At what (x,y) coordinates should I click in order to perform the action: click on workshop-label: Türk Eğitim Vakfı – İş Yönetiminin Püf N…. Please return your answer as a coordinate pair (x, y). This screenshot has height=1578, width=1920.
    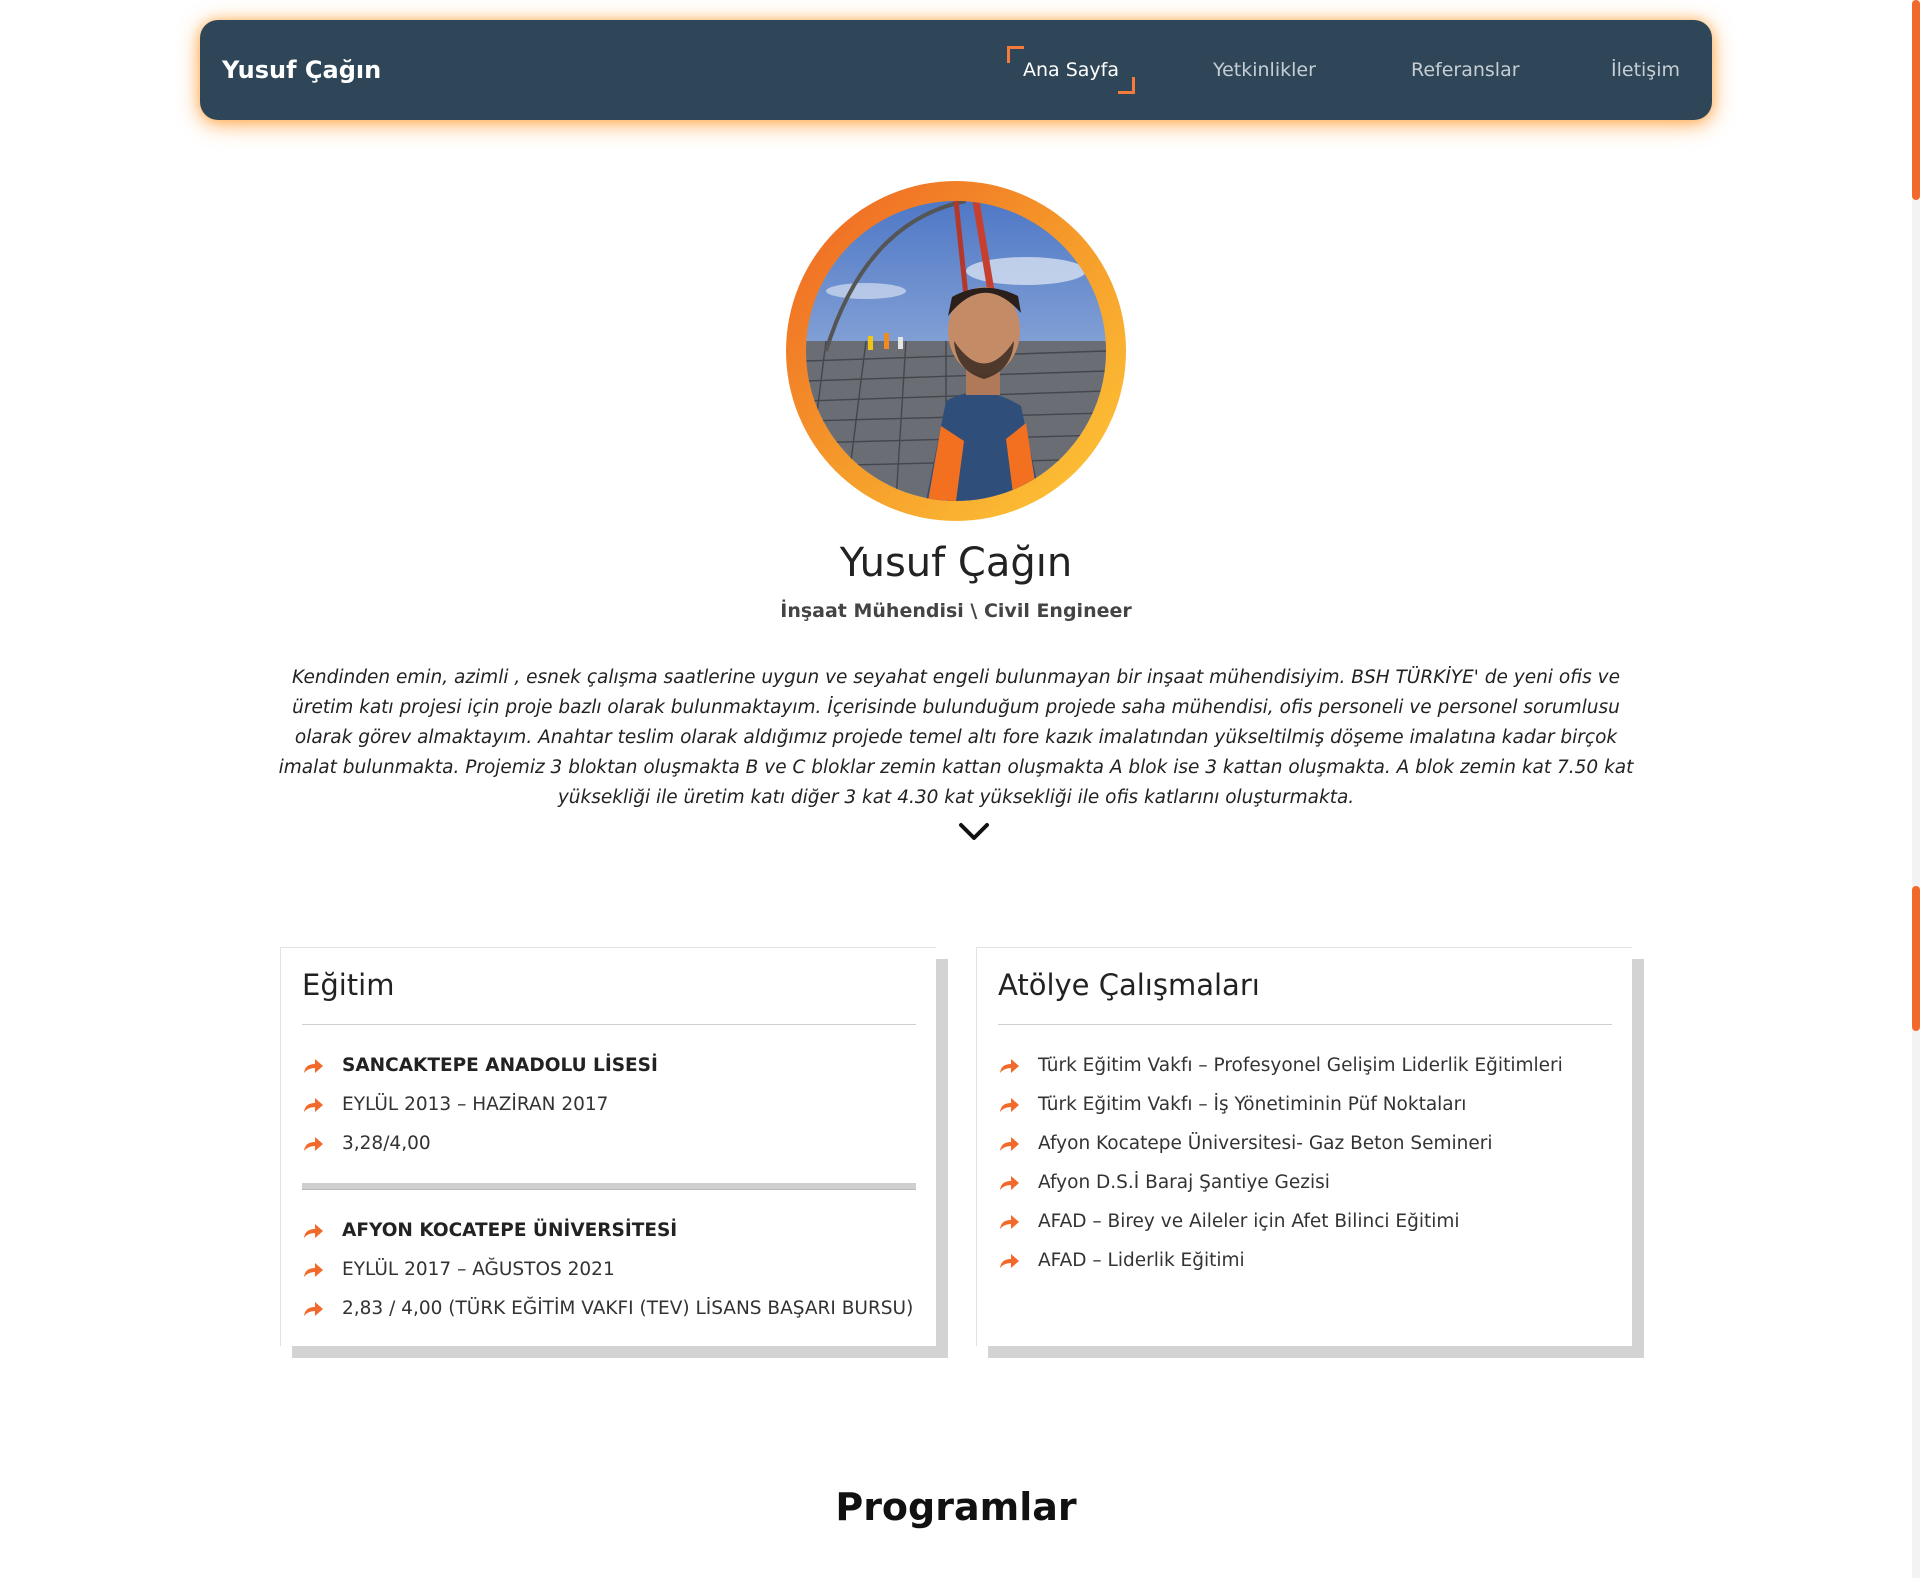
    Looking at the image, I should click on (1252, 1104).